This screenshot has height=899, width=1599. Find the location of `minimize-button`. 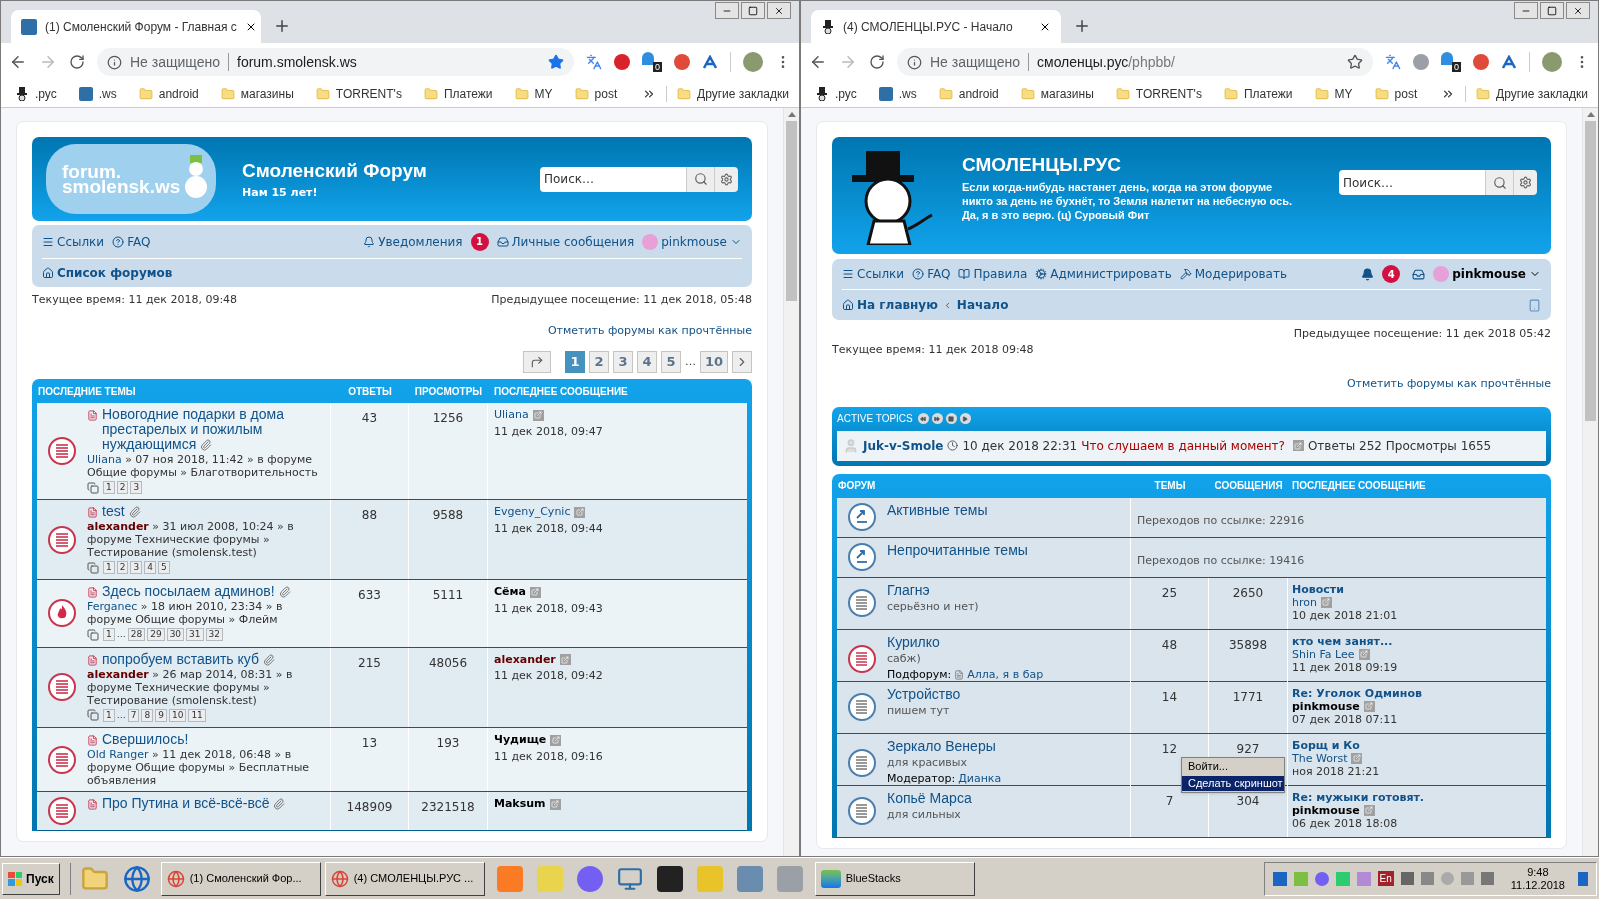

minimize-button is located at coordinates (1526, 10).